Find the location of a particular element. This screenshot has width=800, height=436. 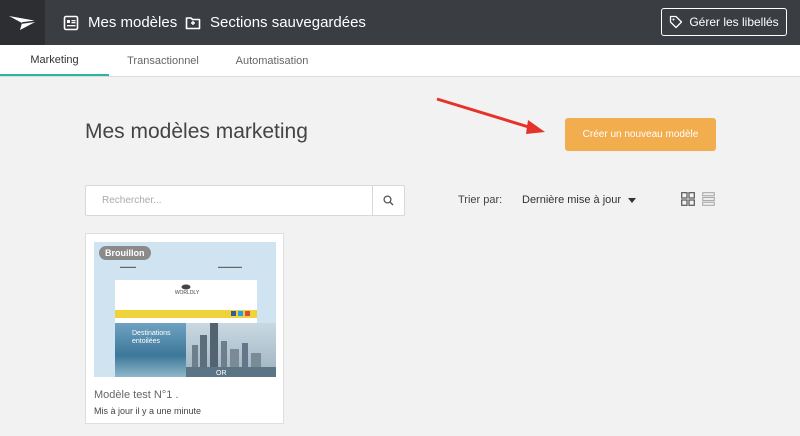

tab-transactional-label: Transactionnel is located at coordinates (163, 60).